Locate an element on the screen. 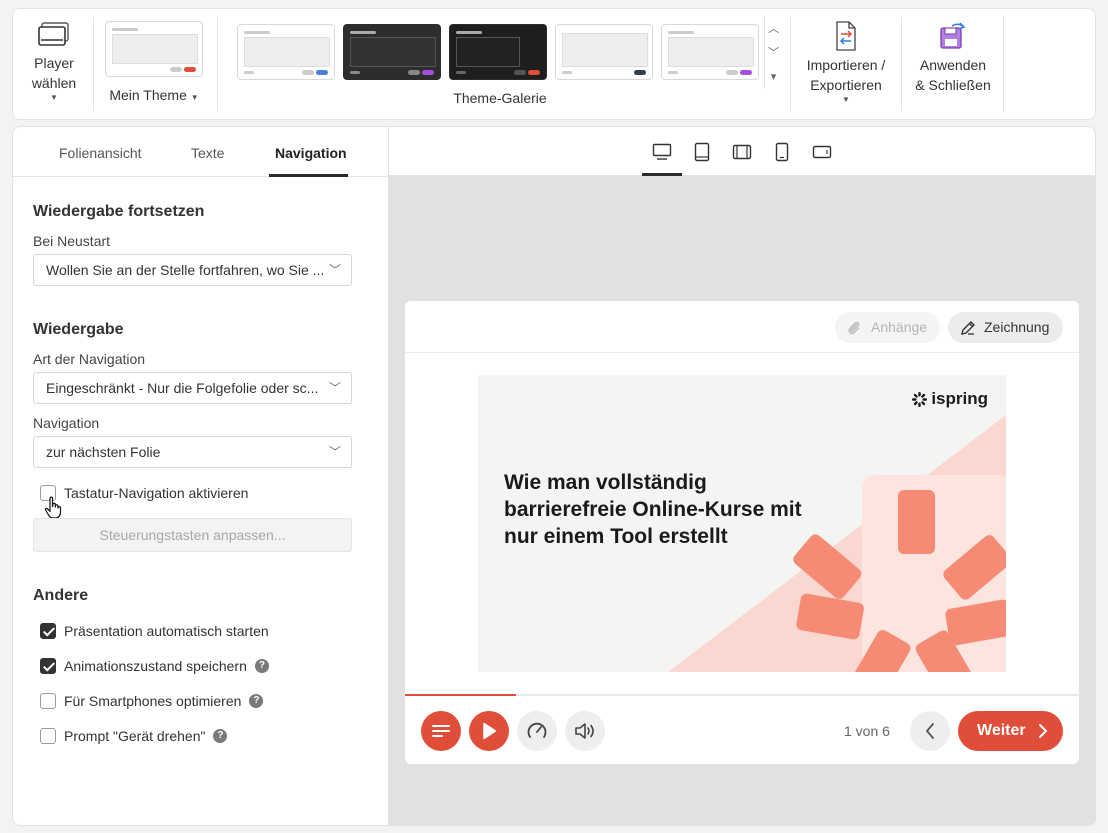 Image resolution: width=1108 pixels, height=833 pixels. chevron-up-icon: ︿ is located at coordinates (773, 29).